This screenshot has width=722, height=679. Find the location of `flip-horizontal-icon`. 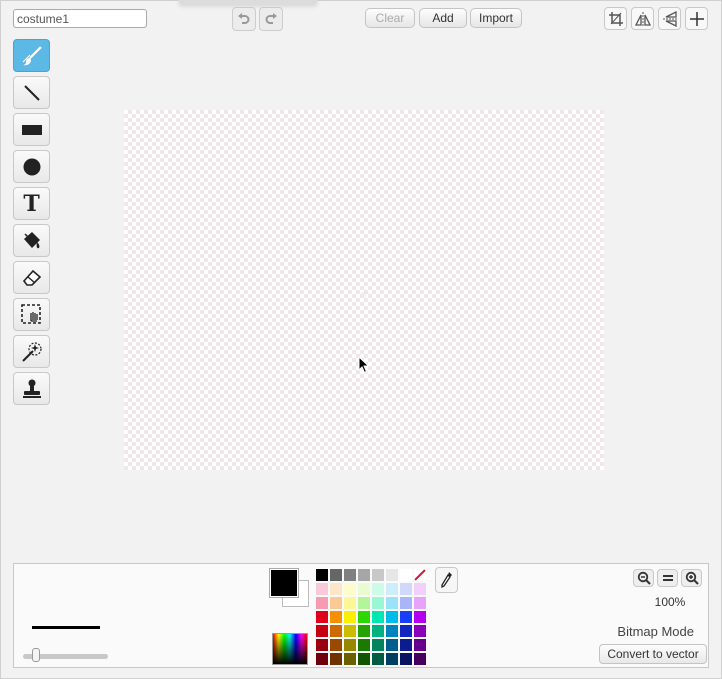

flip-horizontal-icon is located at coordinates (642, 18).